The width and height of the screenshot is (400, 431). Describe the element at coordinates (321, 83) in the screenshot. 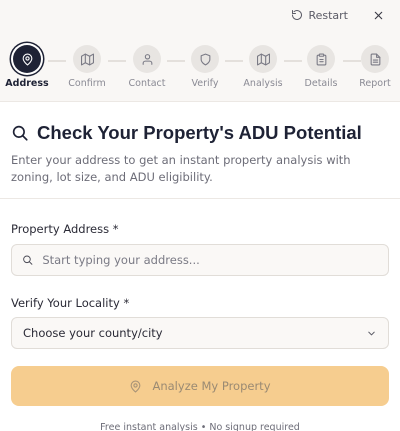

I see `step-label: Details` at that location.